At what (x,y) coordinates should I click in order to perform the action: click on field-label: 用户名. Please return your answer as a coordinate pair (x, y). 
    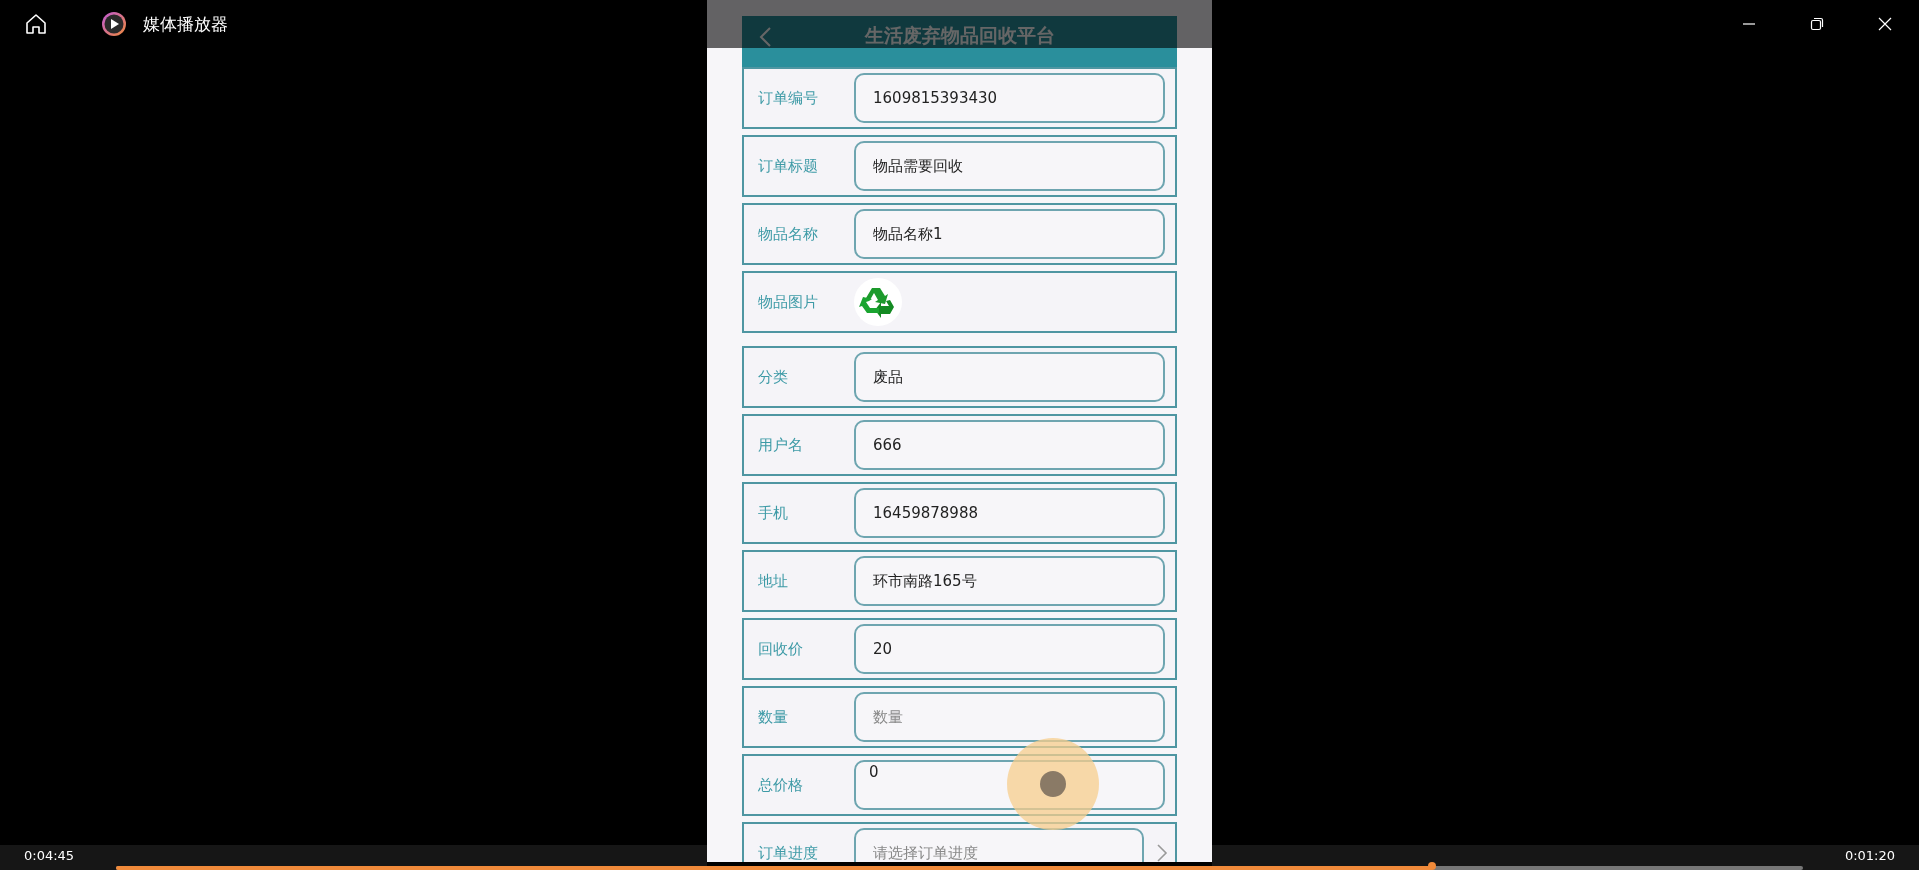
    Looking at the image, I should click on (780, 445).